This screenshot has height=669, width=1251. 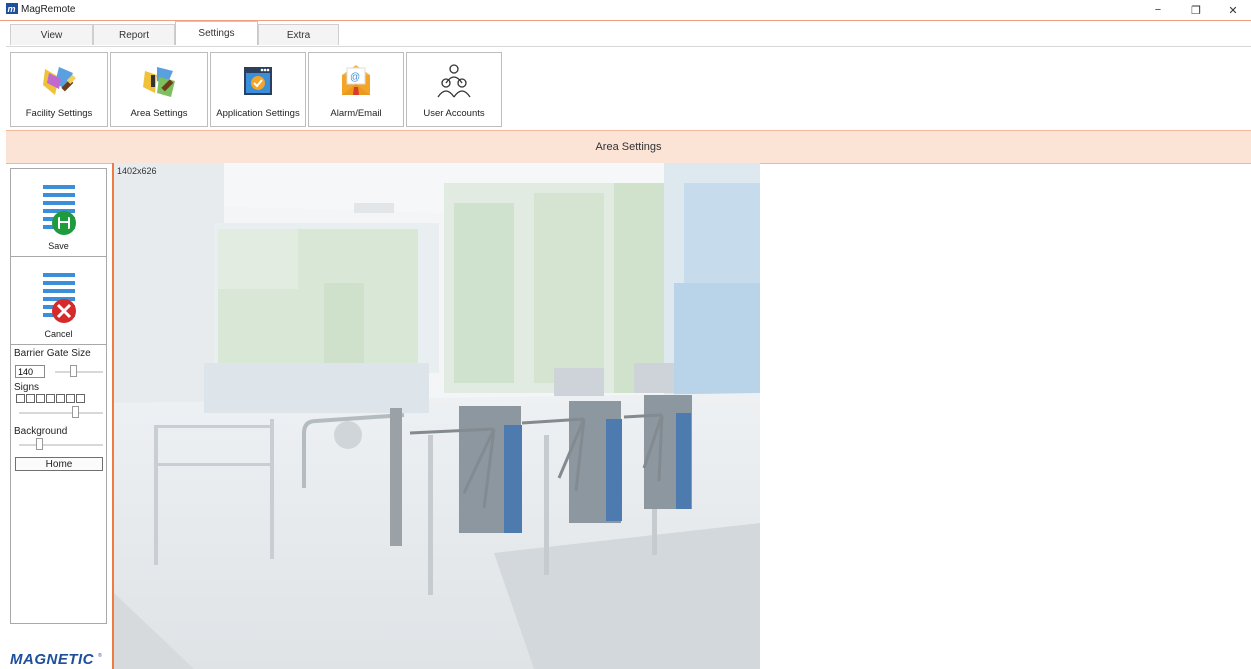 What do you see at coordinates (59, 464) in the screenshot?
I see `home-button: Home` at bounding box center [59, 464].